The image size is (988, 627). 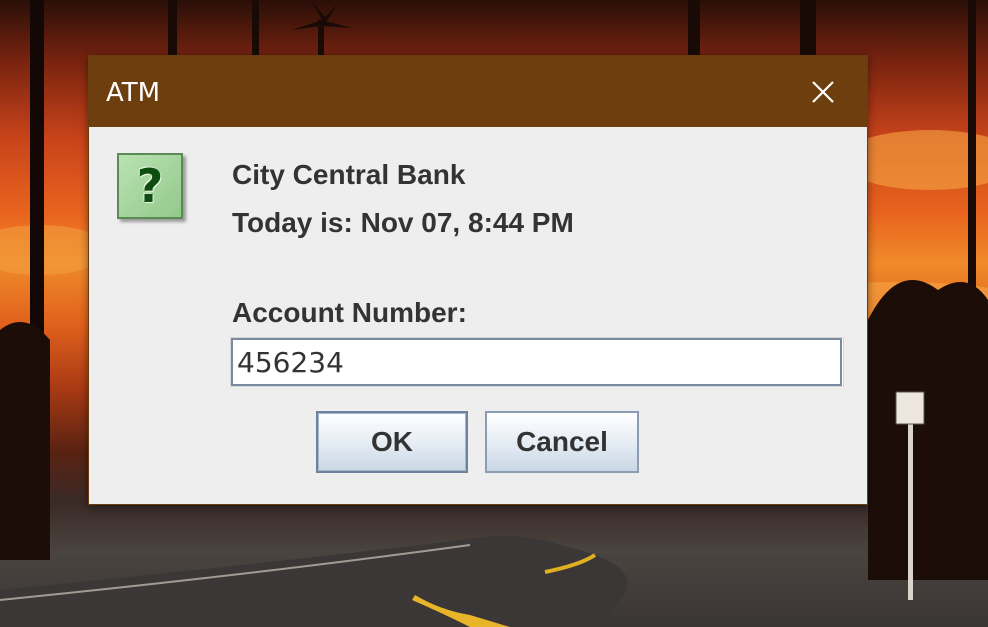 What do you see at coordinates (536, 362) in the screenshot?
I see `account-number-input` at bounding box center [536, 362].